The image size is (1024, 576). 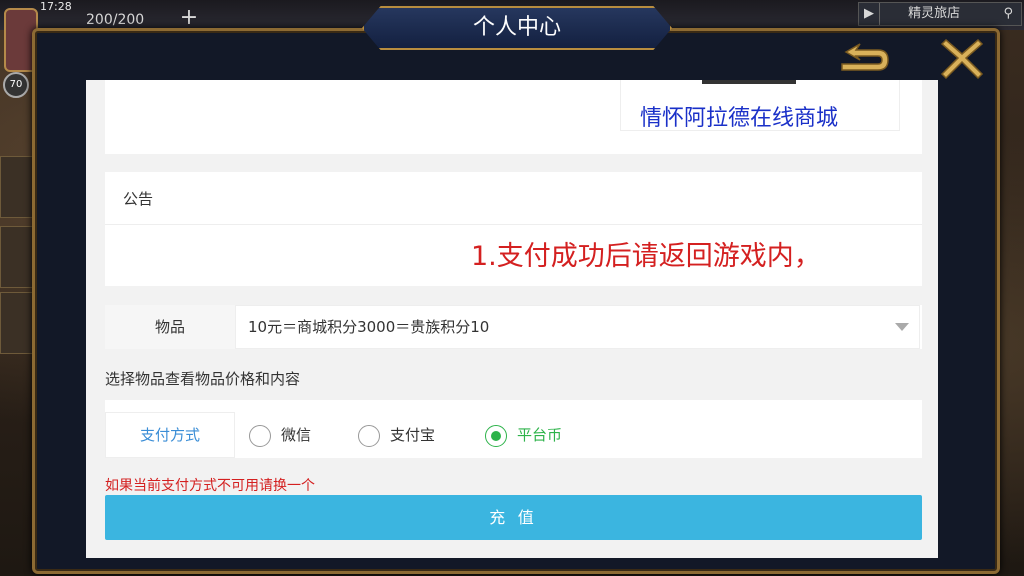 What do you see at coordinates (934, 13) in the screenshot?
I see `shop-label: 精灵旅店` at bounding box center [934, 13].